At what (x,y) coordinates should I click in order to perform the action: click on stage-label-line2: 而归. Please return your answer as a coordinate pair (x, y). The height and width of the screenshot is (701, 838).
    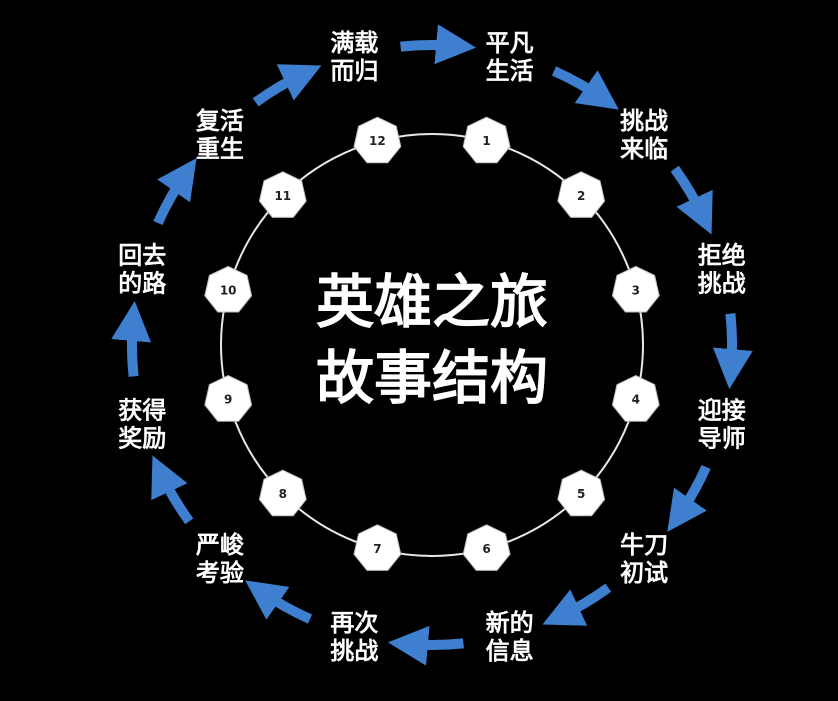
    Looking at the image, I should click on (354, 71).